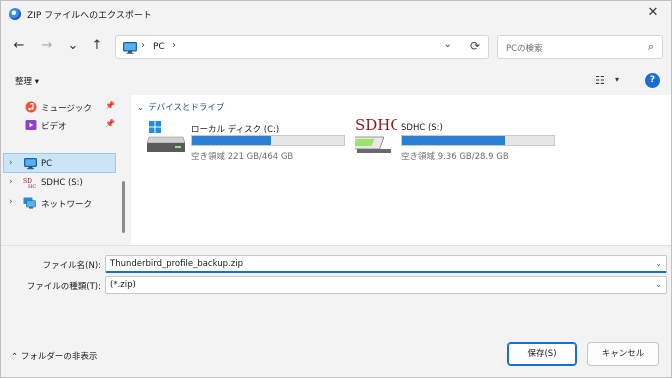 The height and width of the screenshot is (378, 672). Describe the element at coordinates (47, 164) in the screenshot. I see `sidebar-item-label: PC` at that location.